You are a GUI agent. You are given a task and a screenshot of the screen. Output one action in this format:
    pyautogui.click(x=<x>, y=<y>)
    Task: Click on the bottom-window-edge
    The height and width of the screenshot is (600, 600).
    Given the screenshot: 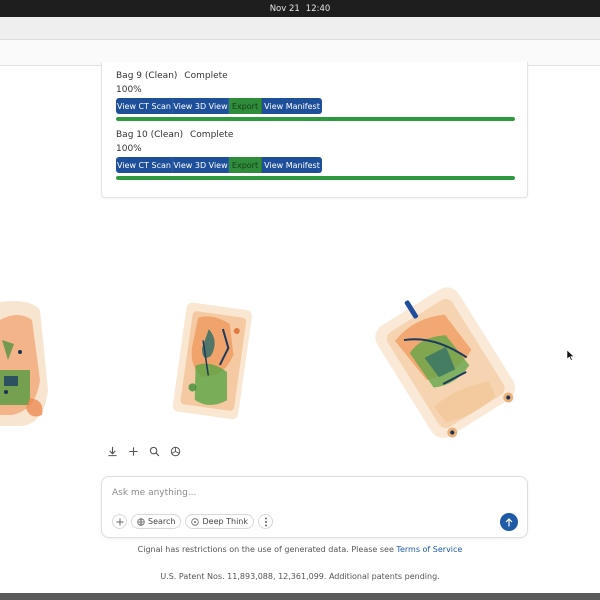 What is the action you would take?
    pyautogui.click(x=300, y=596)
    